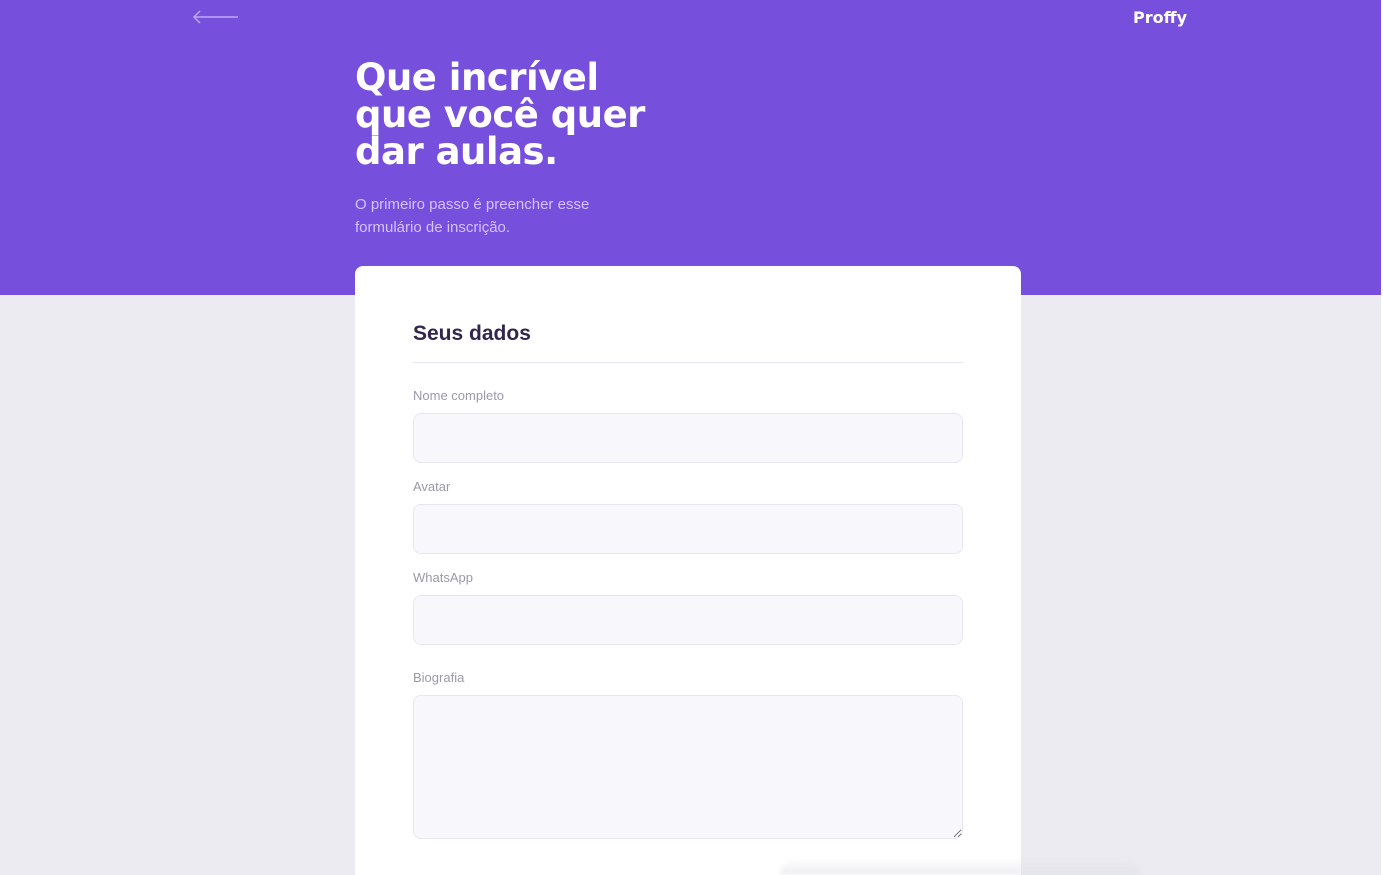 The width and height of the screenshot is (1383, 875). Describe the element at coordinates (960, 866) in the screenshot. I see `bottom-shadow` at that location.